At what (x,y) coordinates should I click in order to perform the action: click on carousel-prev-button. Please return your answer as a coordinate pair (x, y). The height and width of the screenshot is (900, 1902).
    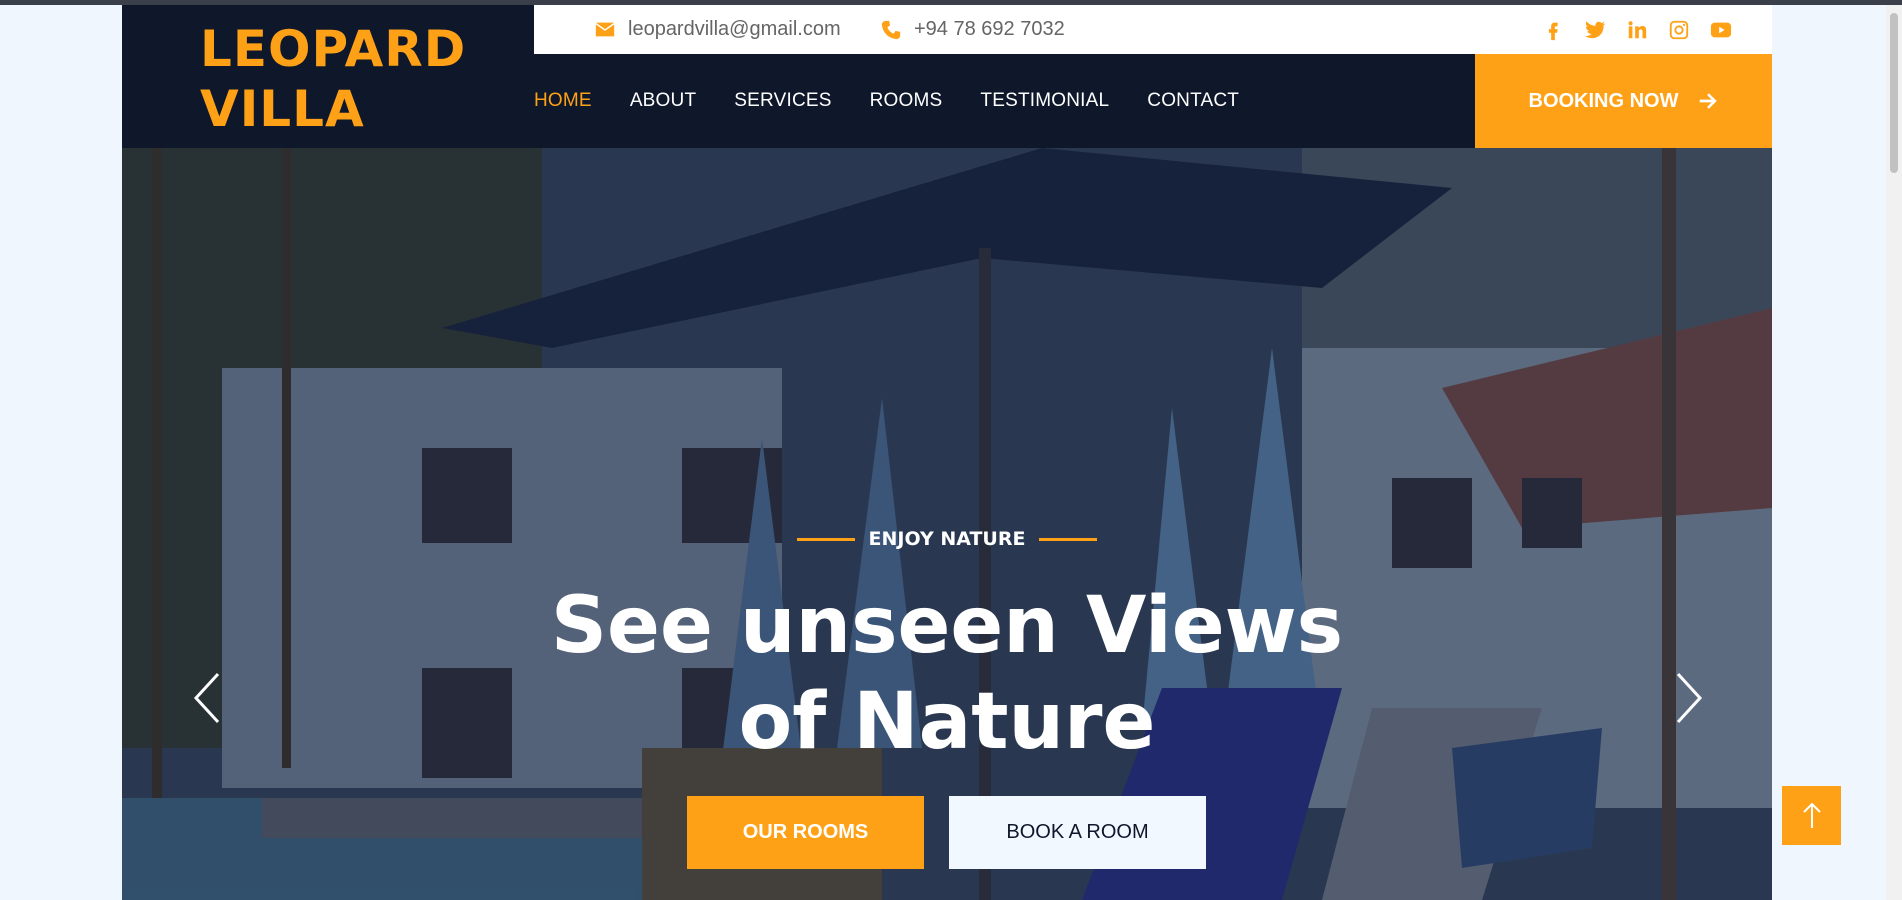
    Looking at the image, I should click on (209, 698).